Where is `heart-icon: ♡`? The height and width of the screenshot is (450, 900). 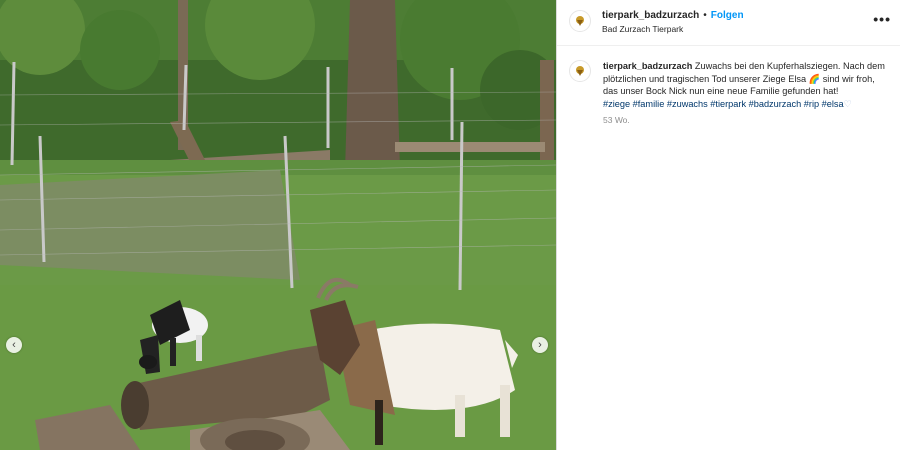
heart-icon: ♡ is located at coordinates (847, 103).